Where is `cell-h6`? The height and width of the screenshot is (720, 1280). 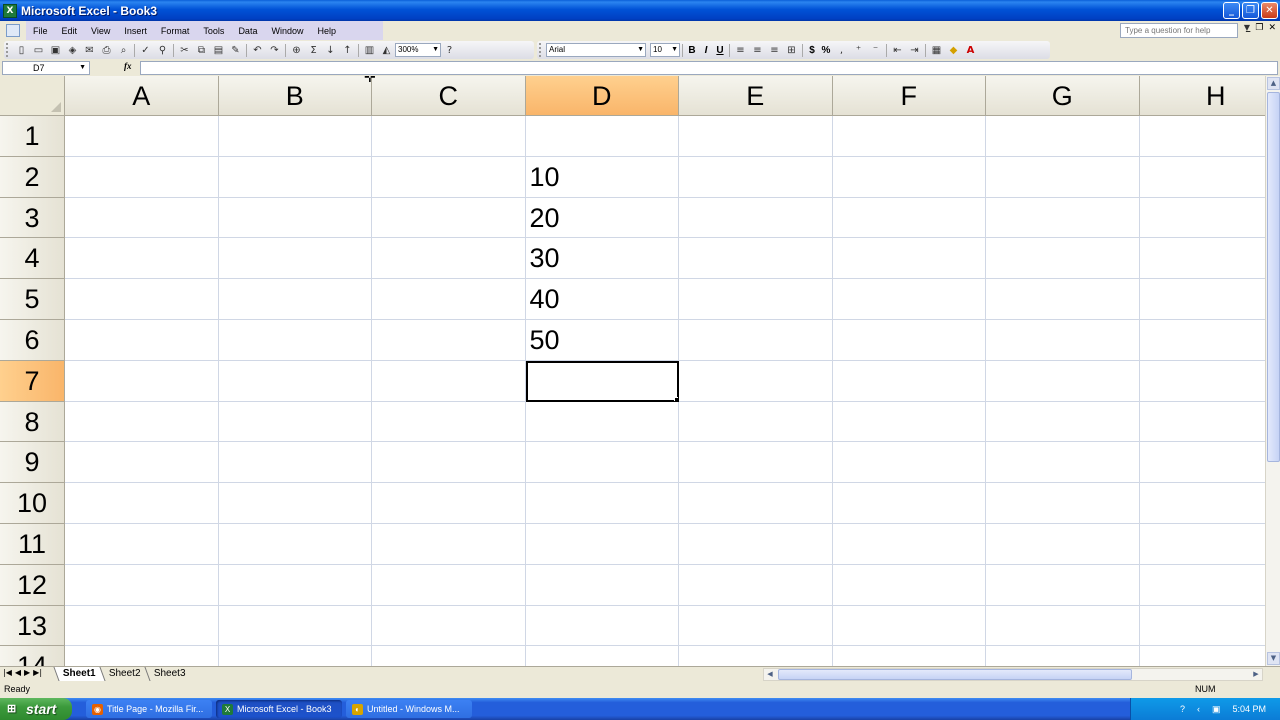
cell-h6 is located at coordinates (1202, 340).